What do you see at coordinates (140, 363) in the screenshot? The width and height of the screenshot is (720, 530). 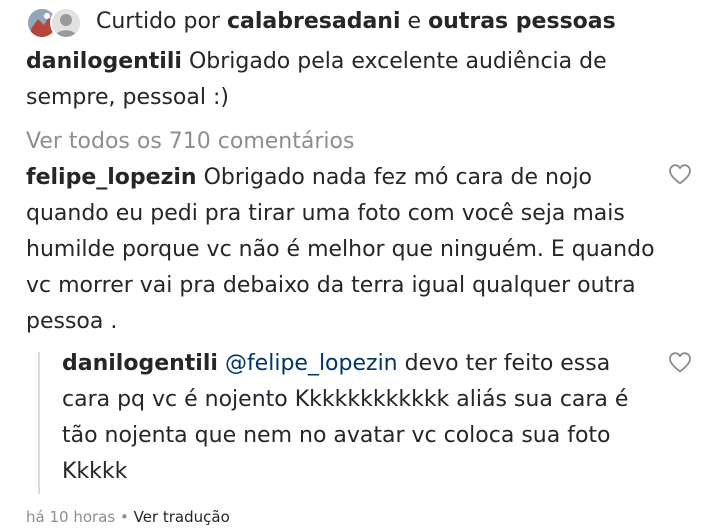 I see `reply-username-link: danilogentili` at bounding box center [140, 363].